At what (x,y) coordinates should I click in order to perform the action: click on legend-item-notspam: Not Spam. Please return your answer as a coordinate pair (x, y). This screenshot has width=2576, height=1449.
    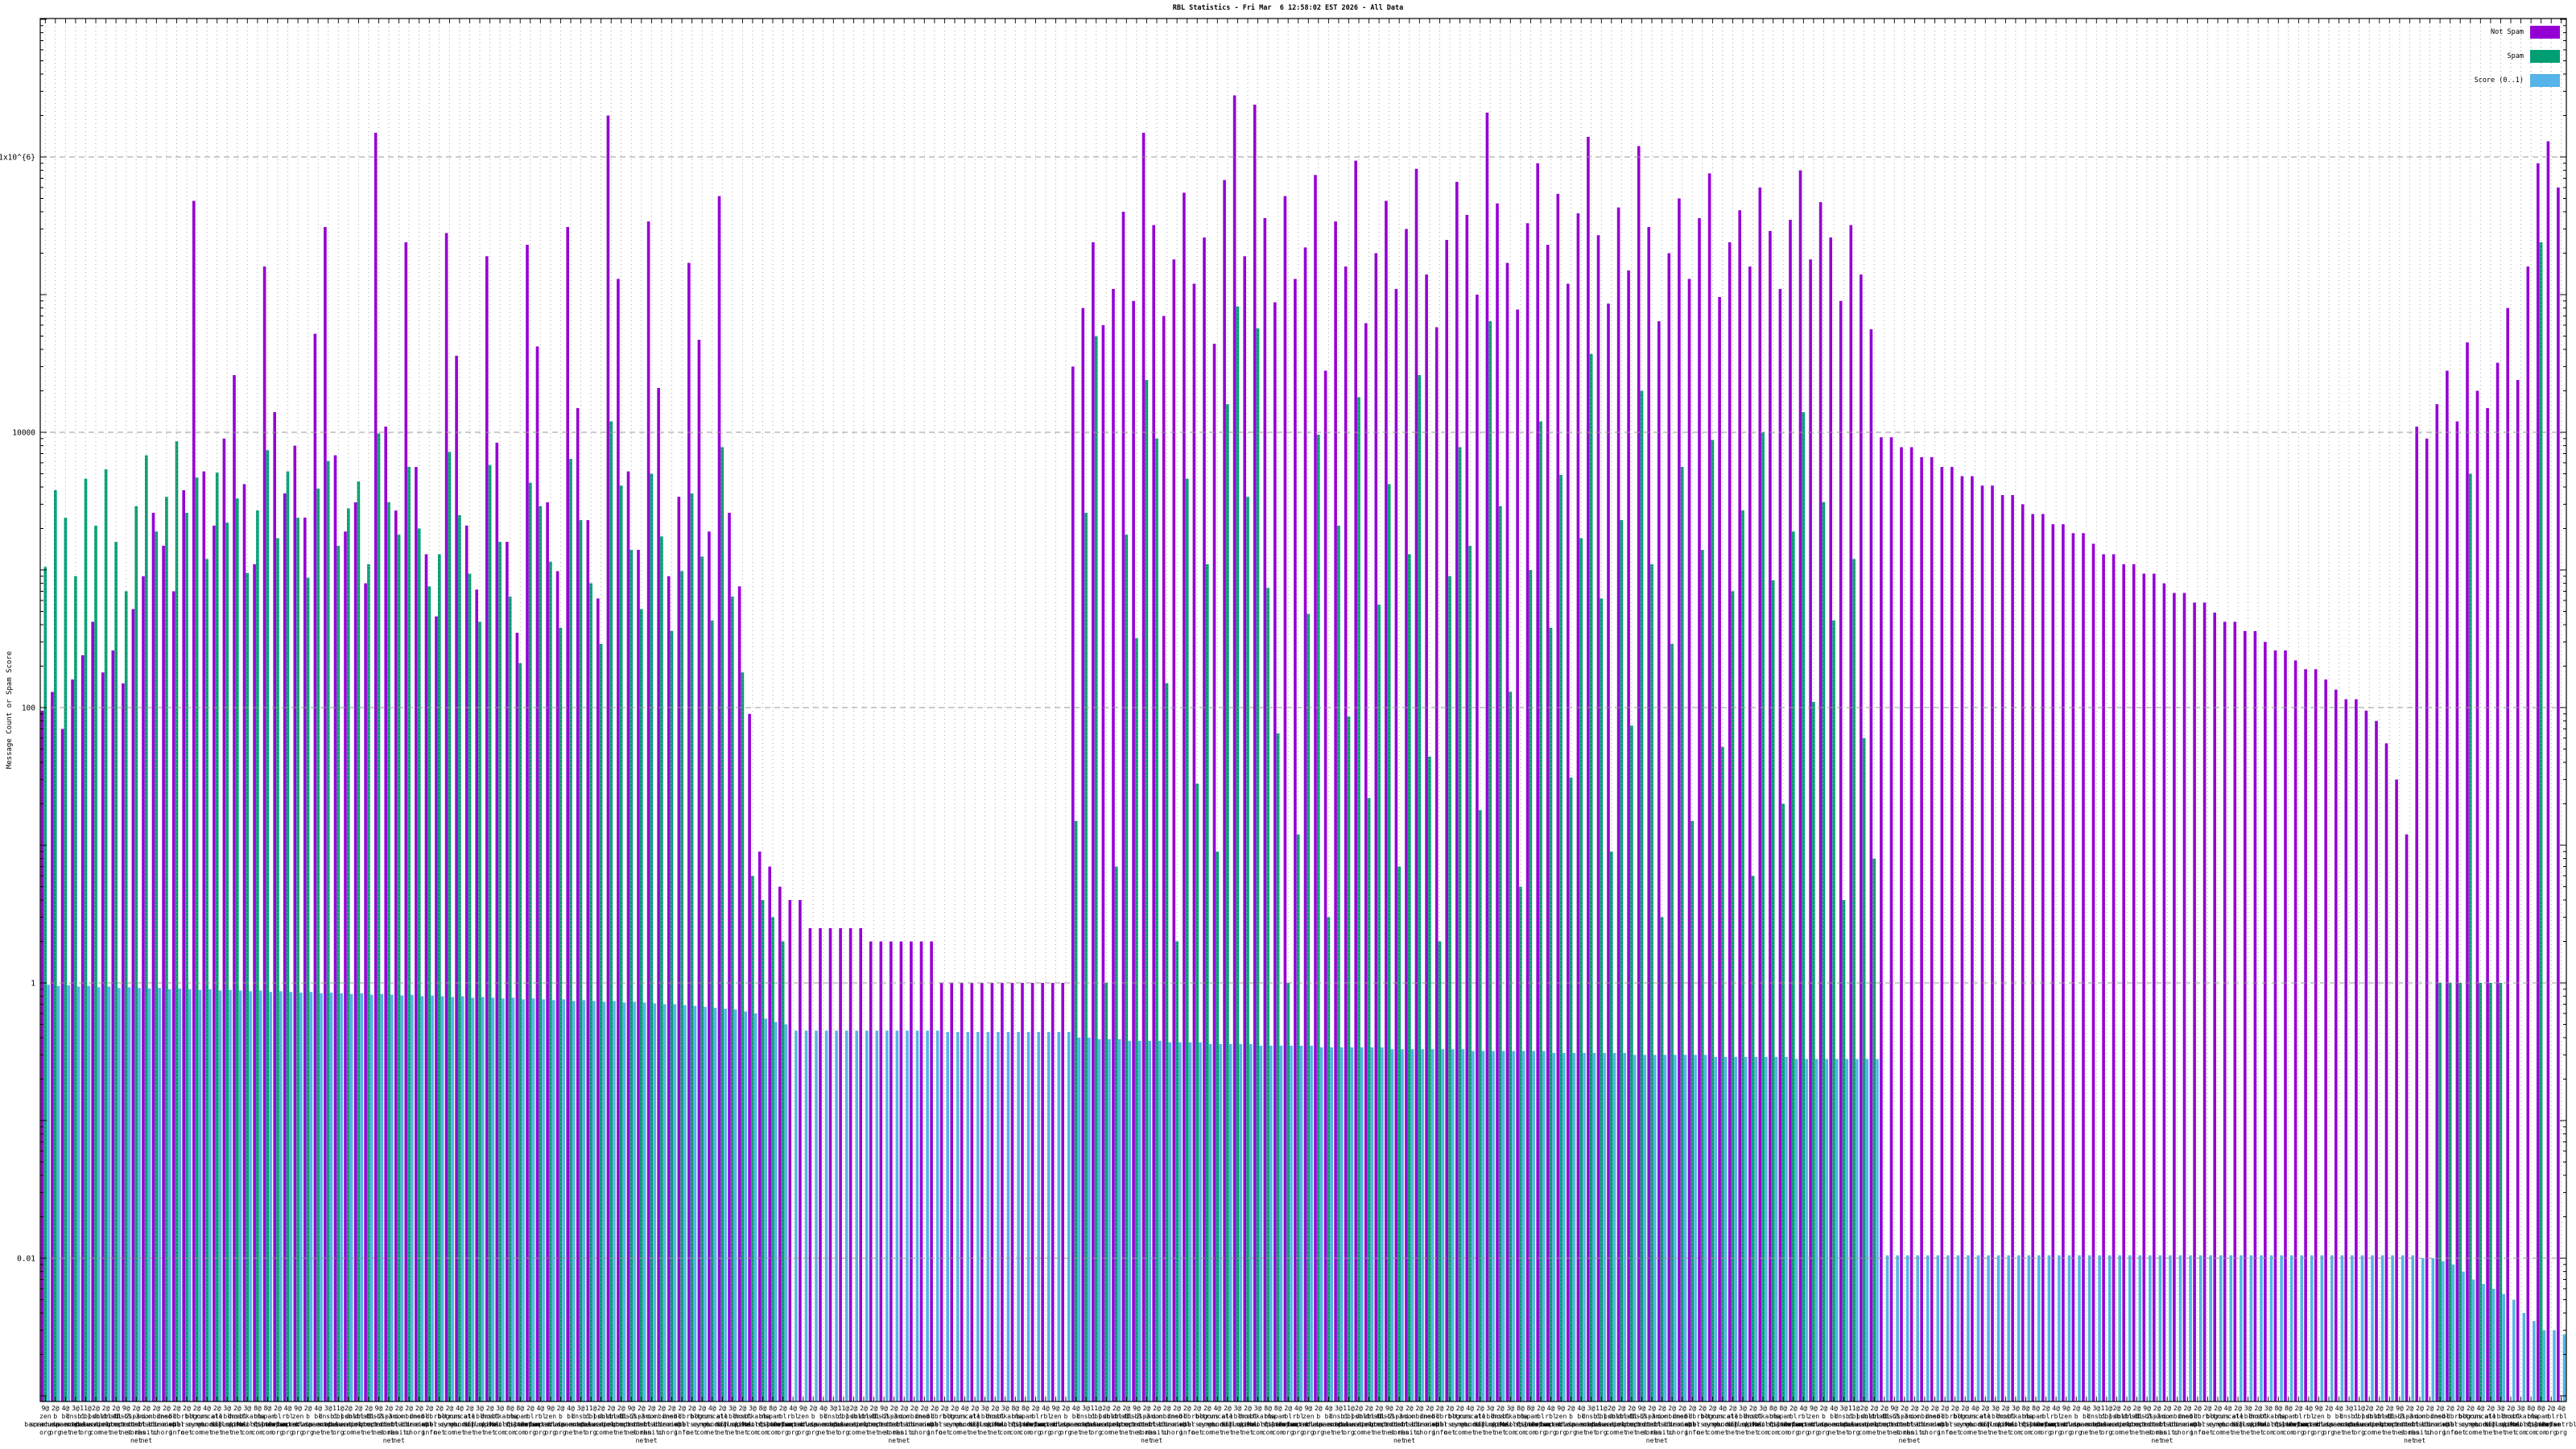
    Looking at the image, I should click on (2439, 32).